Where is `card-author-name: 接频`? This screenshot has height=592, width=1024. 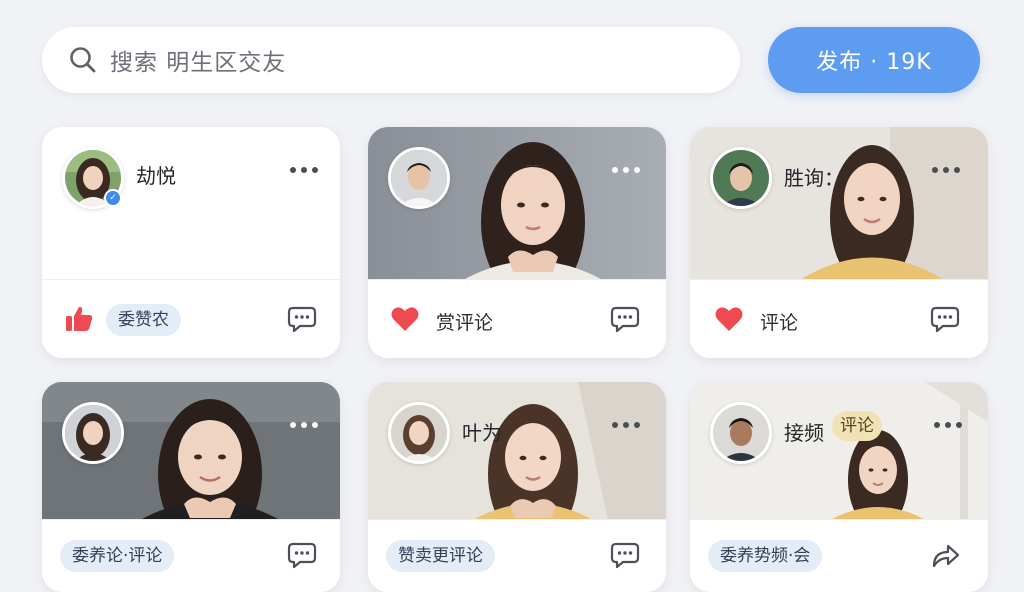 card-author-name: 接频 is located at coordinates (804, 433).